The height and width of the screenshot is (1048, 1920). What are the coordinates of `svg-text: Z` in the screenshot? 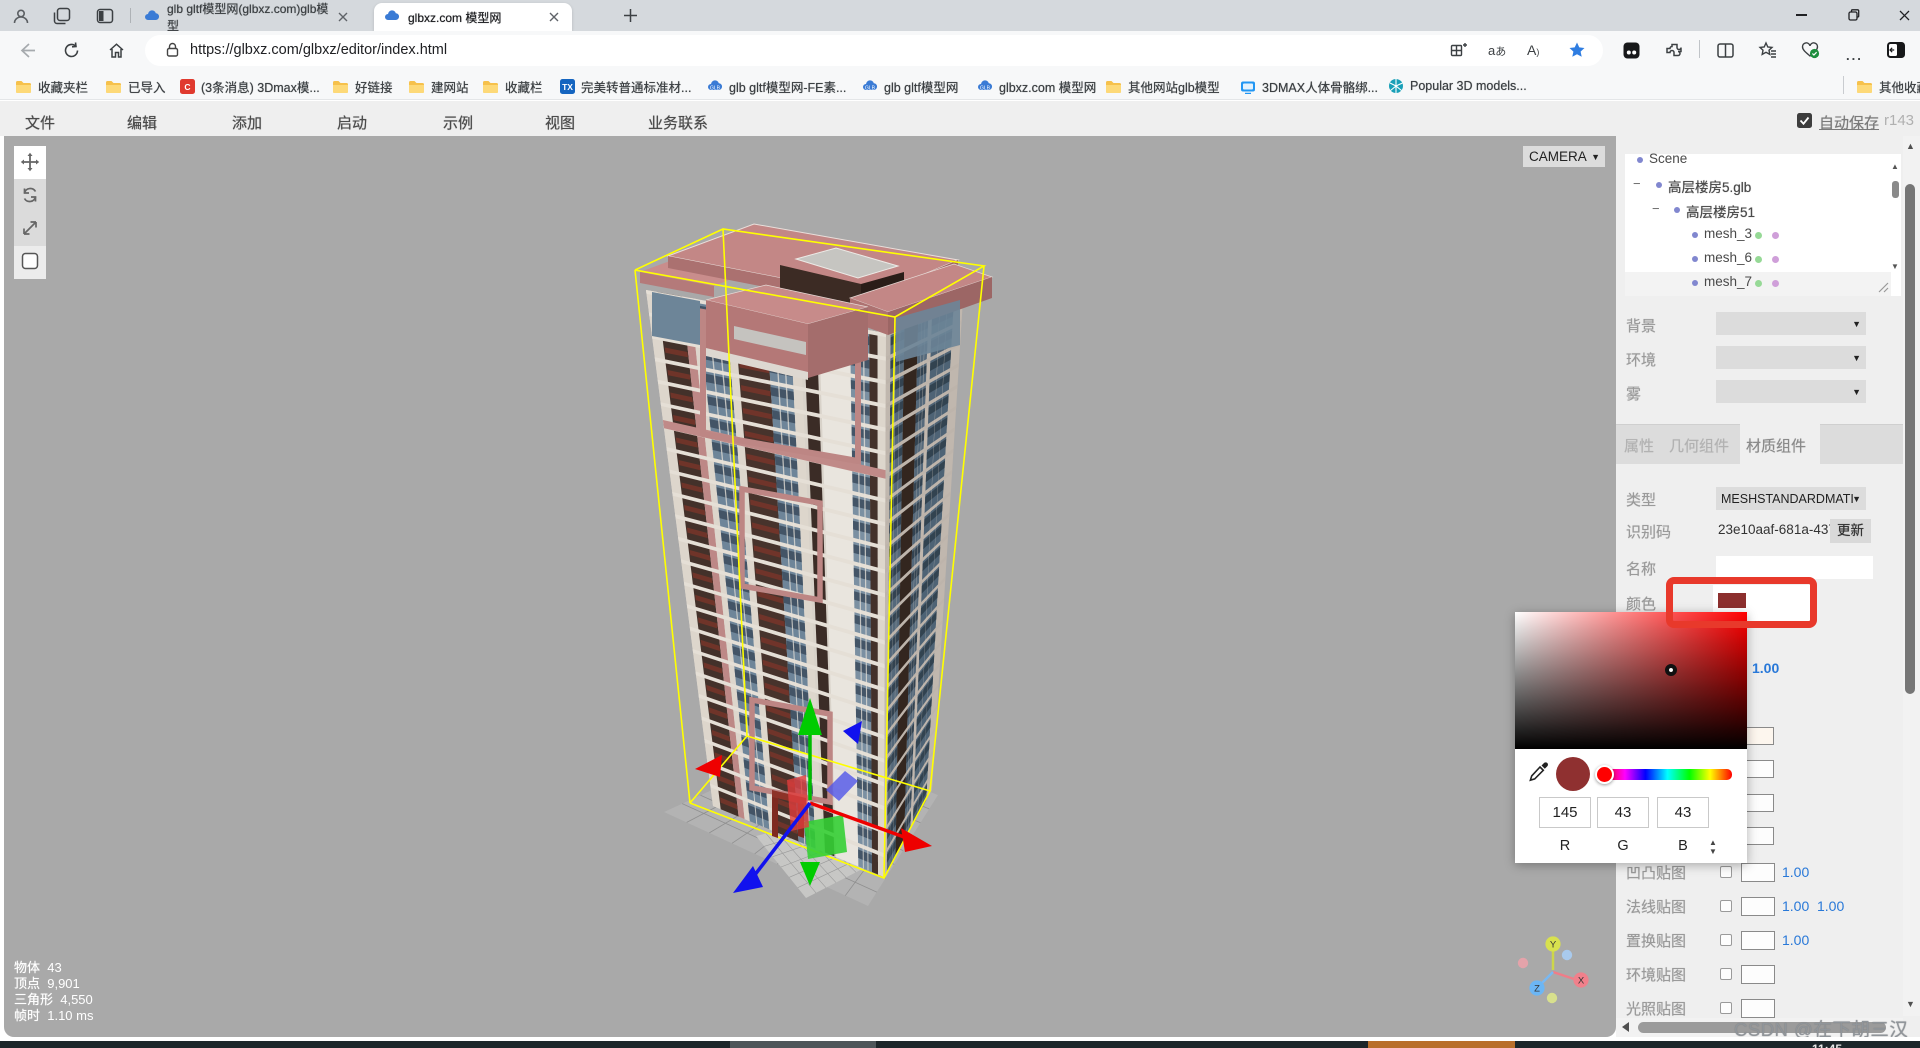 It's located at (1537, 989).